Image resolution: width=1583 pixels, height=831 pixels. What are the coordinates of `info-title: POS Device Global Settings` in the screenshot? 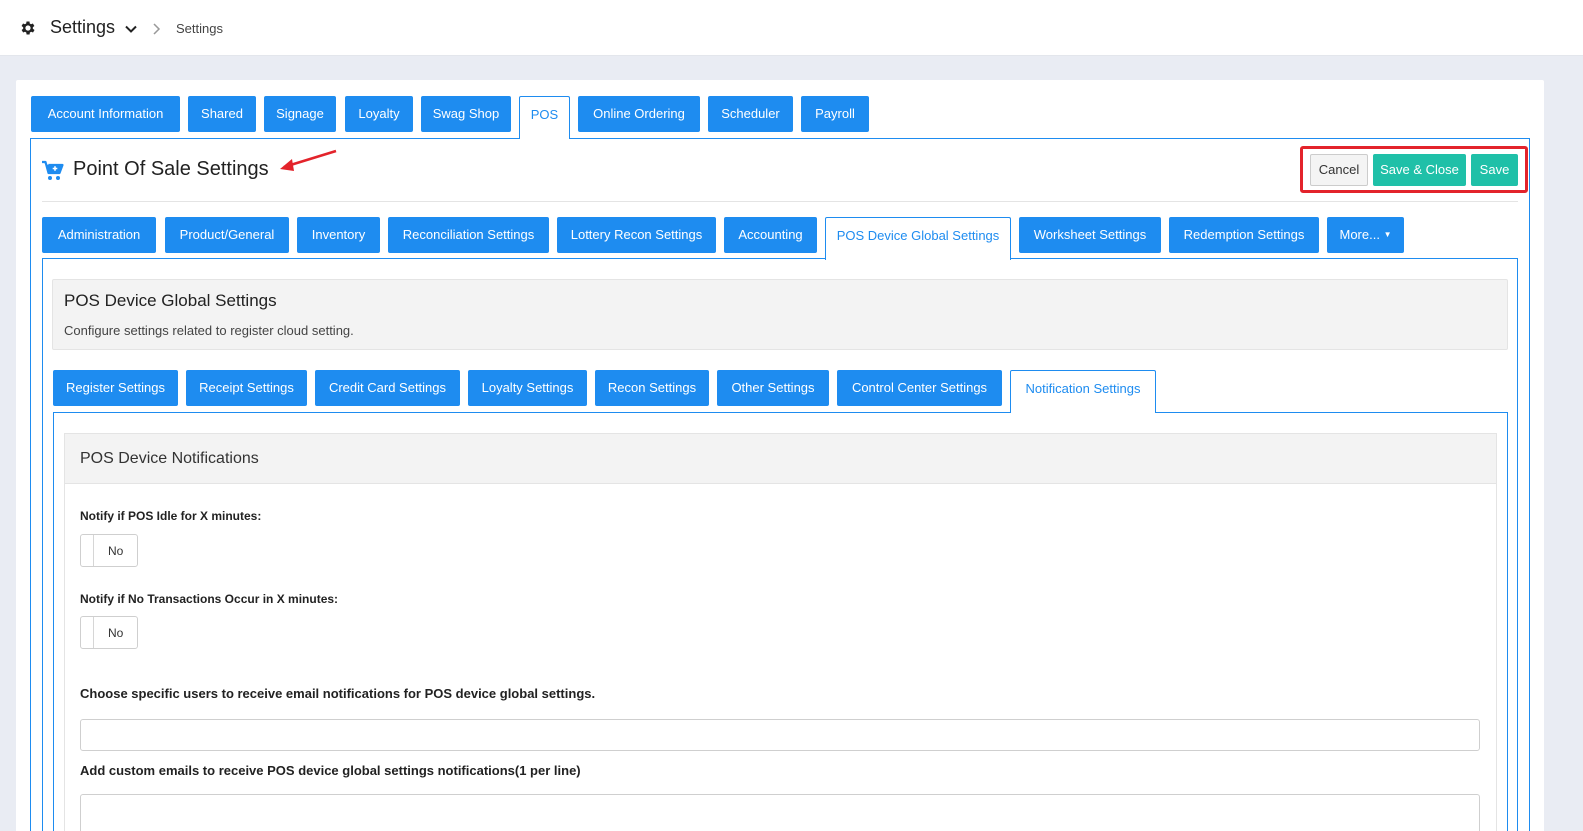 It's located at (170, 300).